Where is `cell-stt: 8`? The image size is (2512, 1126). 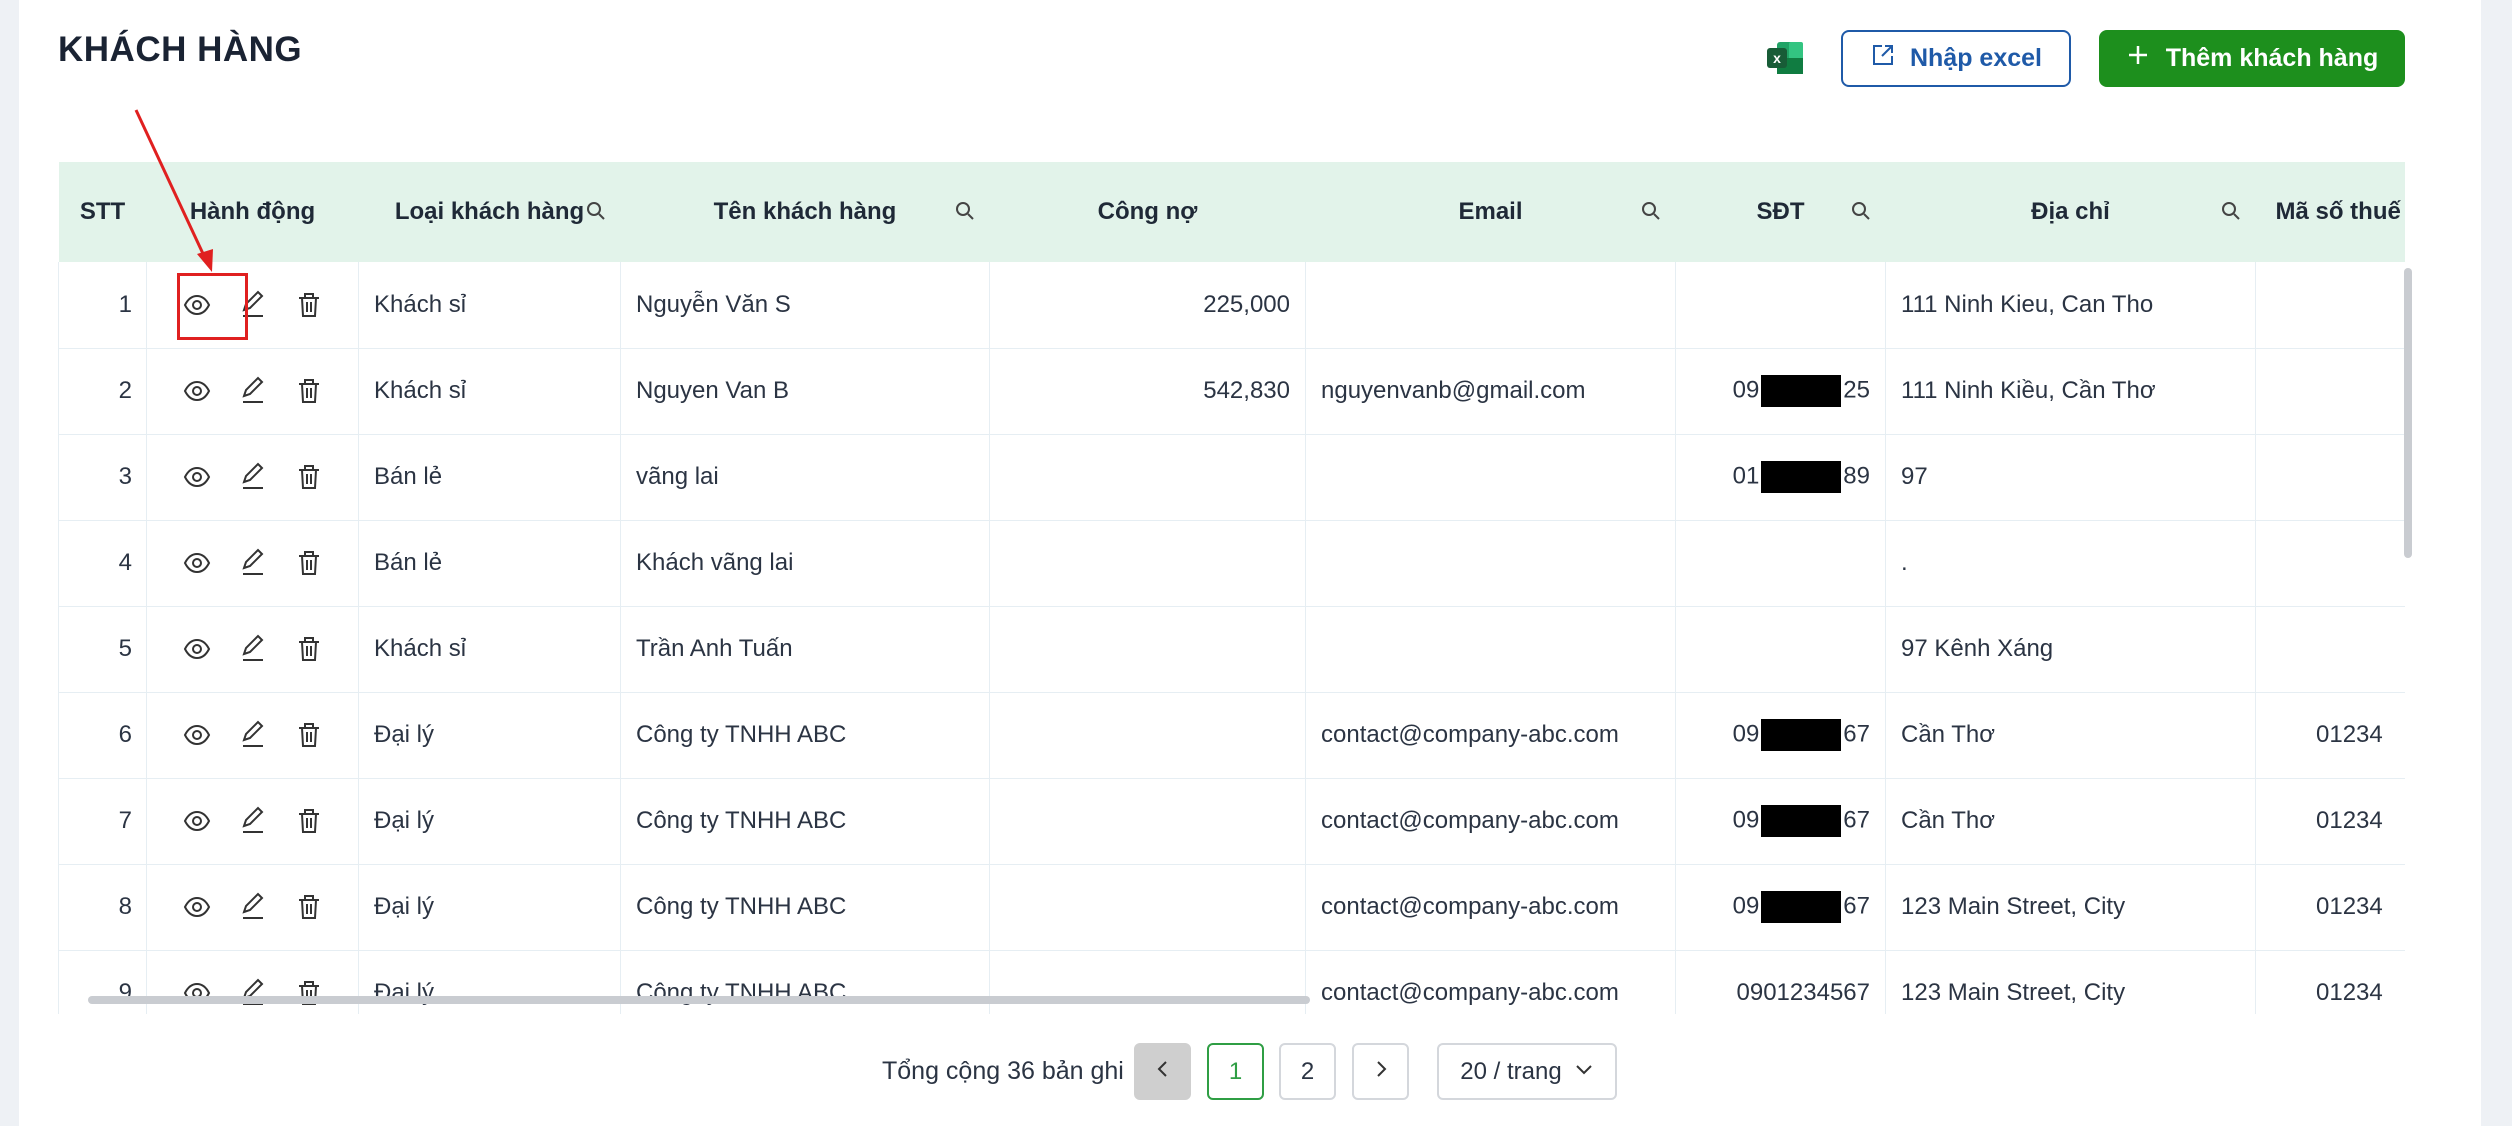
cell-stt: 8 is located at coordinates (102, 907).